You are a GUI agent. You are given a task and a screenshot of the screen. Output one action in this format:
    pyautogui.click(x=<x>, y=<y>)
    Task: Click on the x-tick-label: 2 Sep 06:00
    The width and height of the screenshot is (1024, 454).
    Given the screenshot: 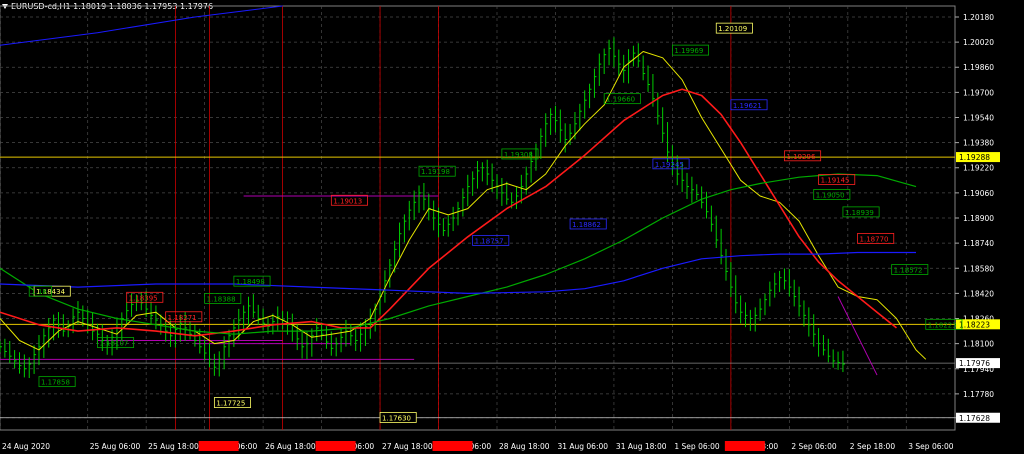 What is the action you would take?
    pyautogui.click(x=814, y=446)
    